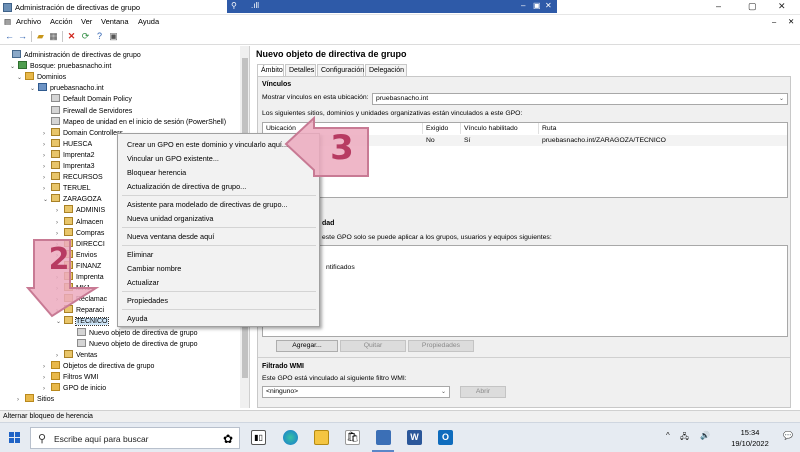 This screenshot has height=452, width=800. I want to click on remote-desktop-bar: ⚲ .ıll – ▣ ✕, so click(392, 6).